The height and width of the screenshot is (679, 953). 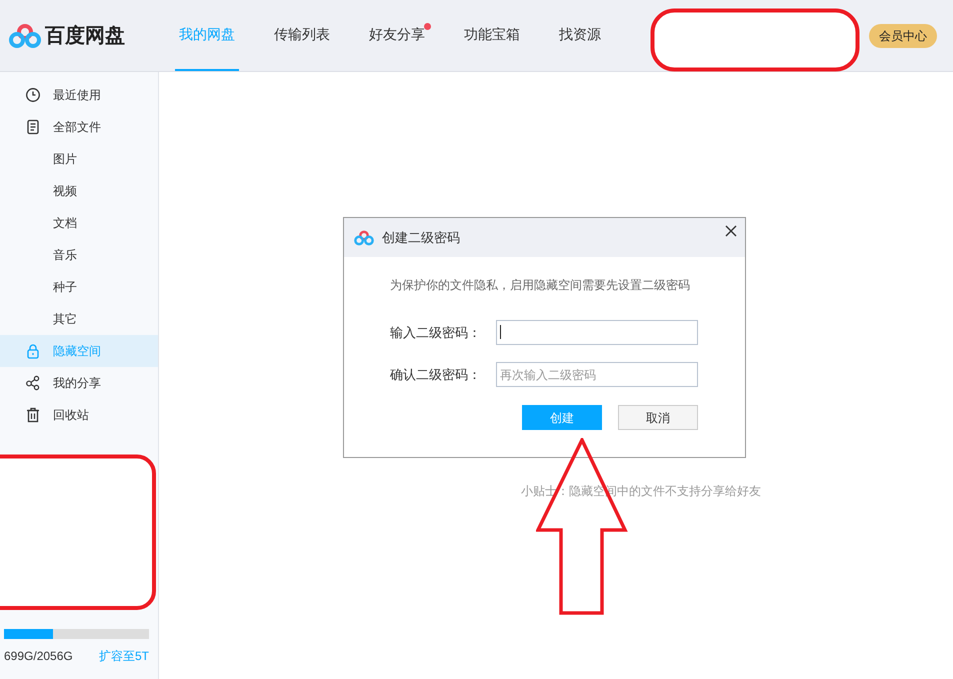 I want to click on sidebar-item: 全部文件, so click(x=79, y=127).